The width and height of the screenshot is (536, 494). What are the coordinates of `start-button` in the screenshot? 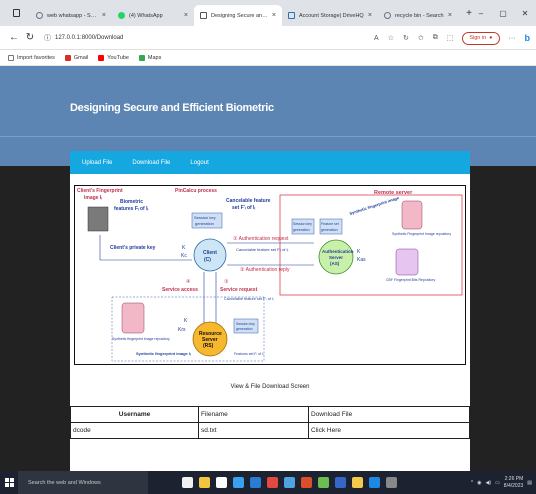 It's located at (9, 482).